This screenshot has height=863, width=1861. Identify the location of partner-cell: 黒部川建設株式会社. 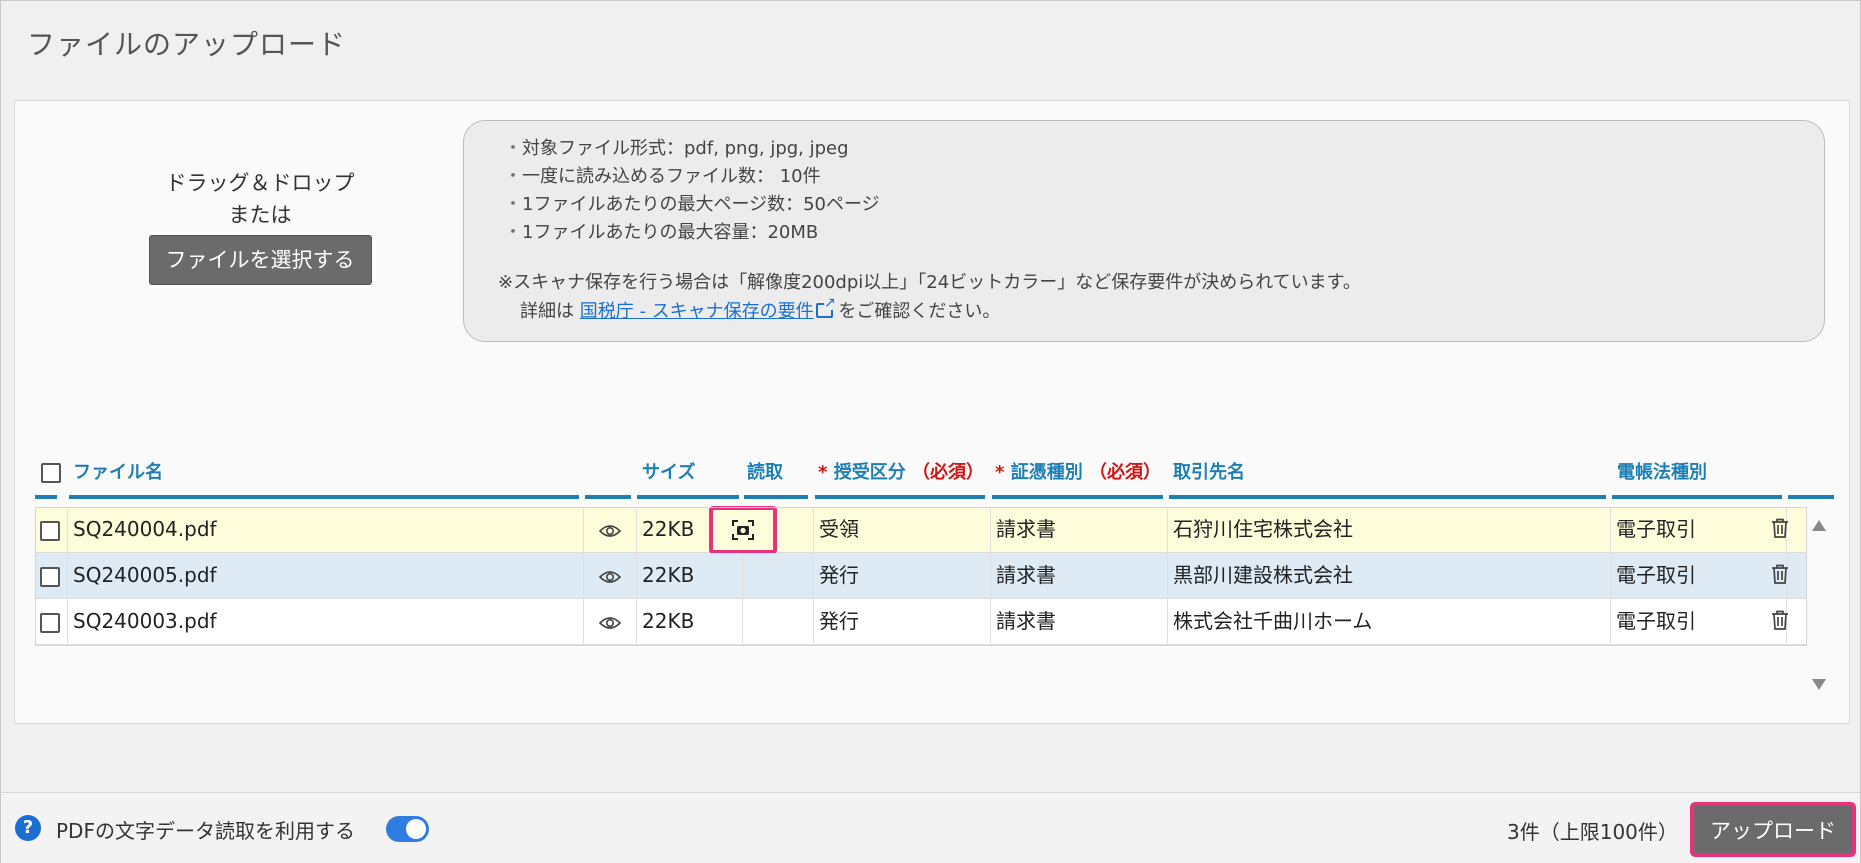
(1389, 576).